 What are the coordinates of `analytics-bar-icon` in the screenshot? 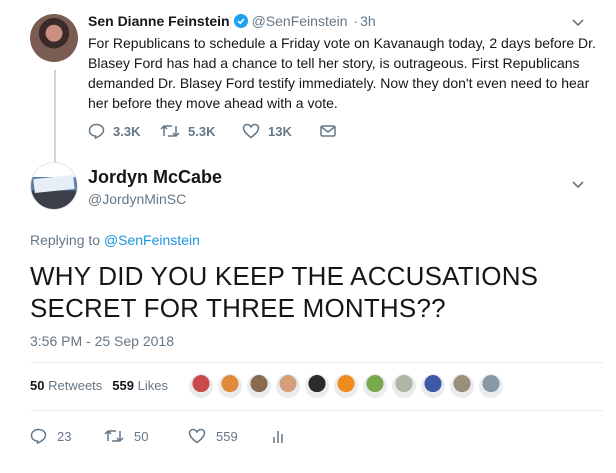 It's located at (278, 437).